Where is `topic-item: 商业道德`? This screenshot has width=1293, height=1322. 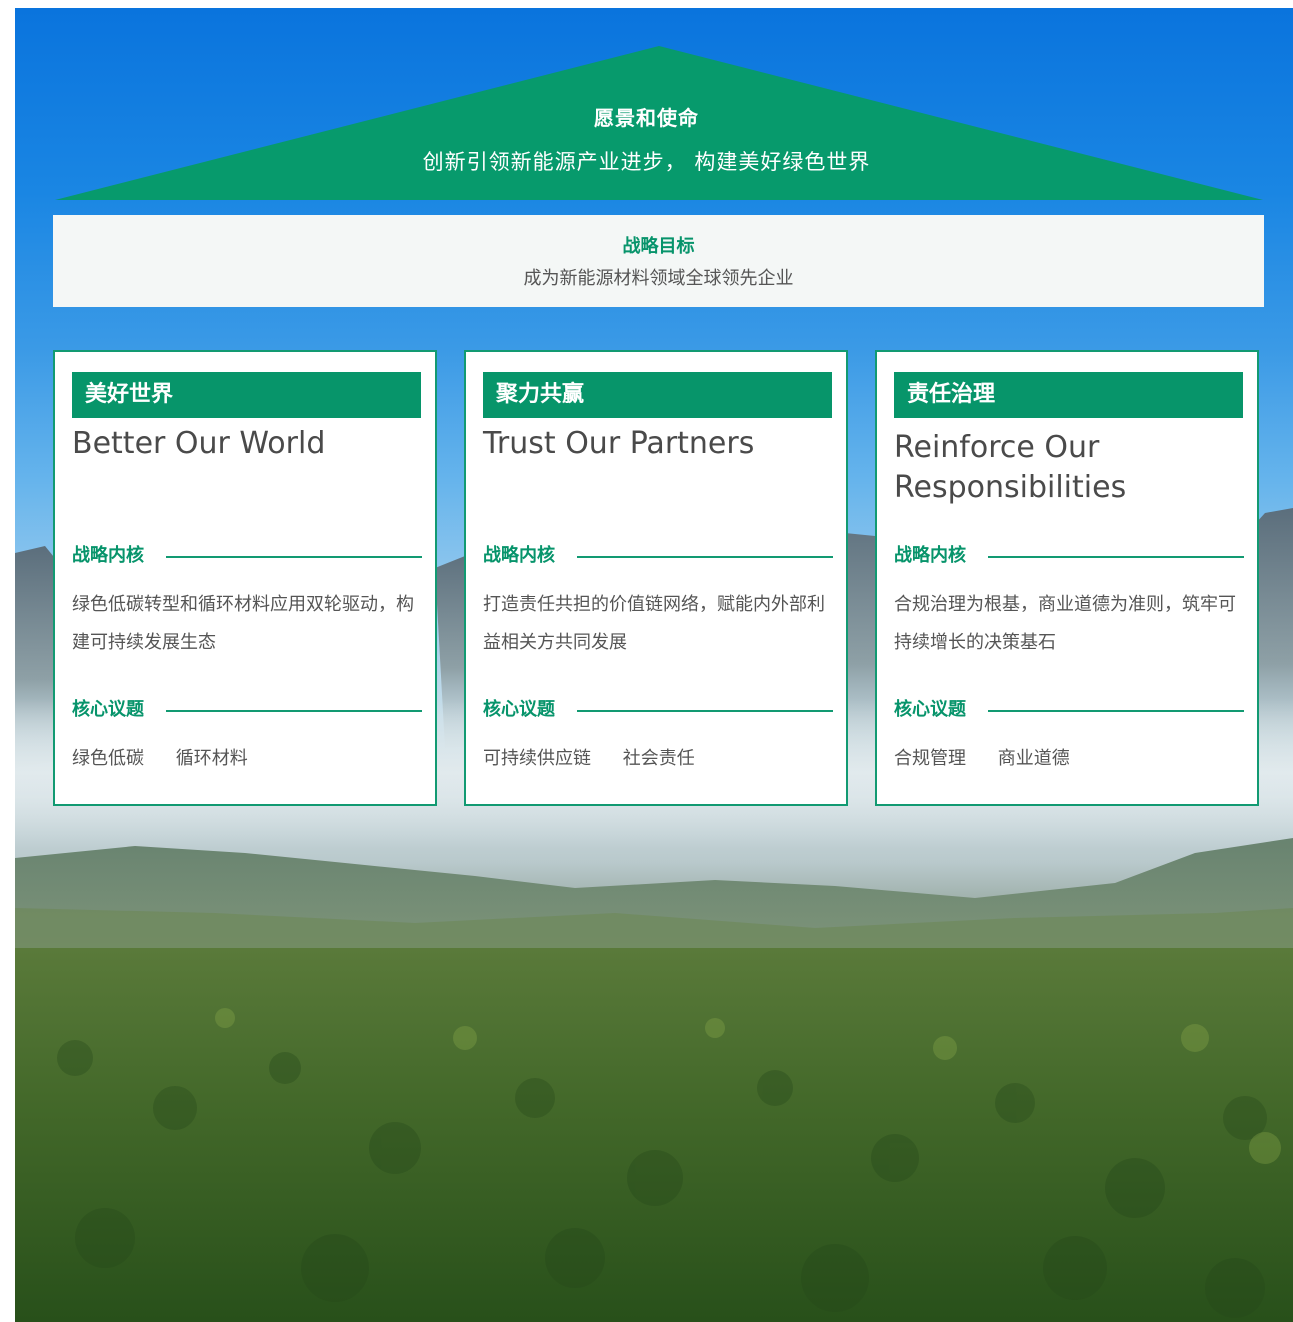
topic-item: 商业道德 is located at coordinates (1033, 758).